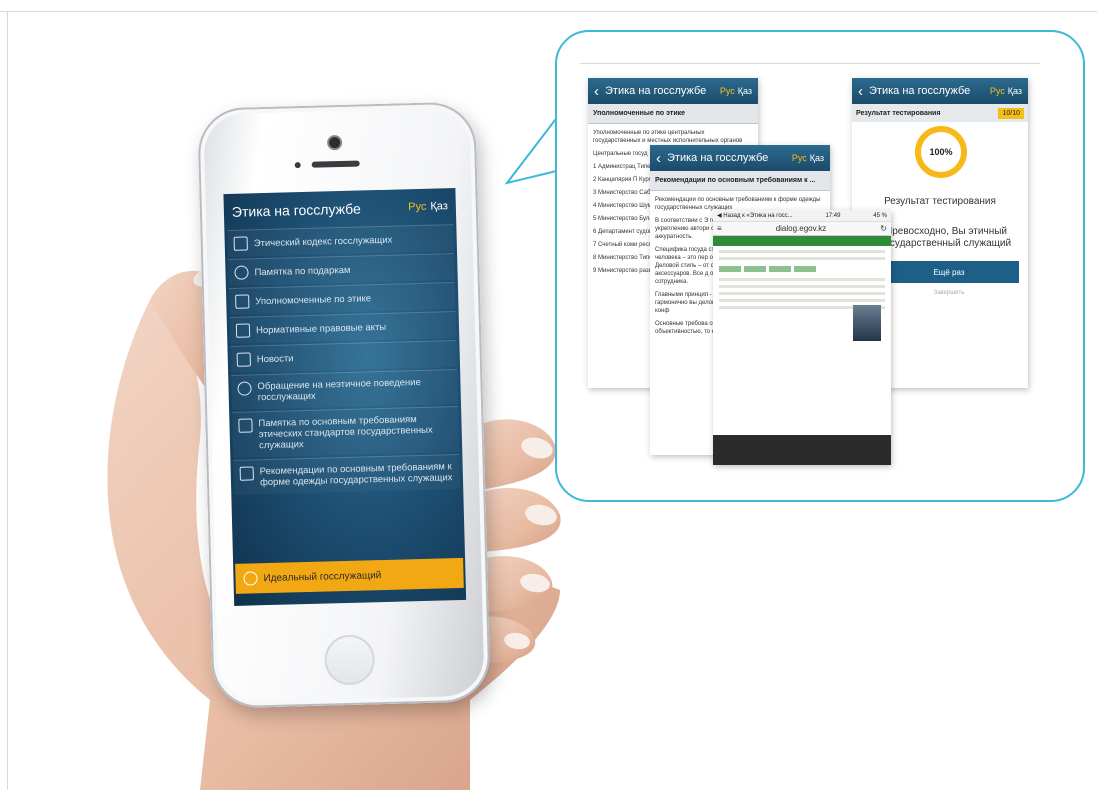  Describe the element at coordinates (833, 215) in the screenshot. I see `status-time: 17:49` at that location.